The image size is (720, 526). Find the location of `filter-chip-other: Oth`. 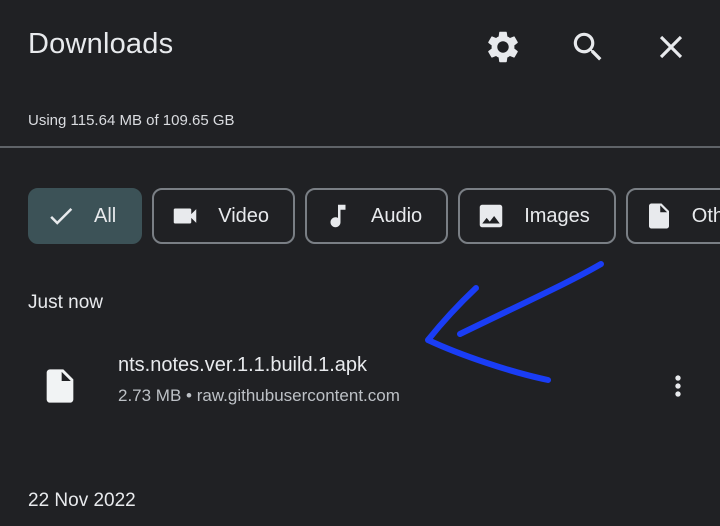

filter-chip-other: Oth is located at coordinates (672, 216).